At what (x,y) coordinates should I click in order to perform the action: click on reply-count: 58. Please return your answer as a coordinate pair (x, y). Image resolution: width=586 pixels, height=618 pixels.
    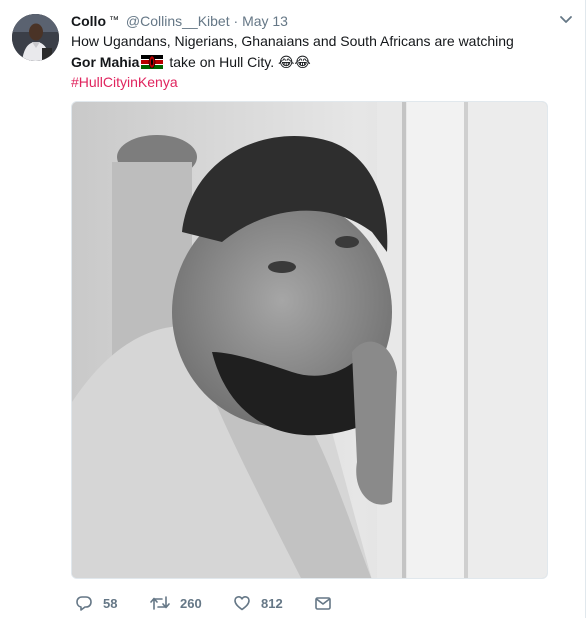
    Looking at the image, I should click on (110, 603).